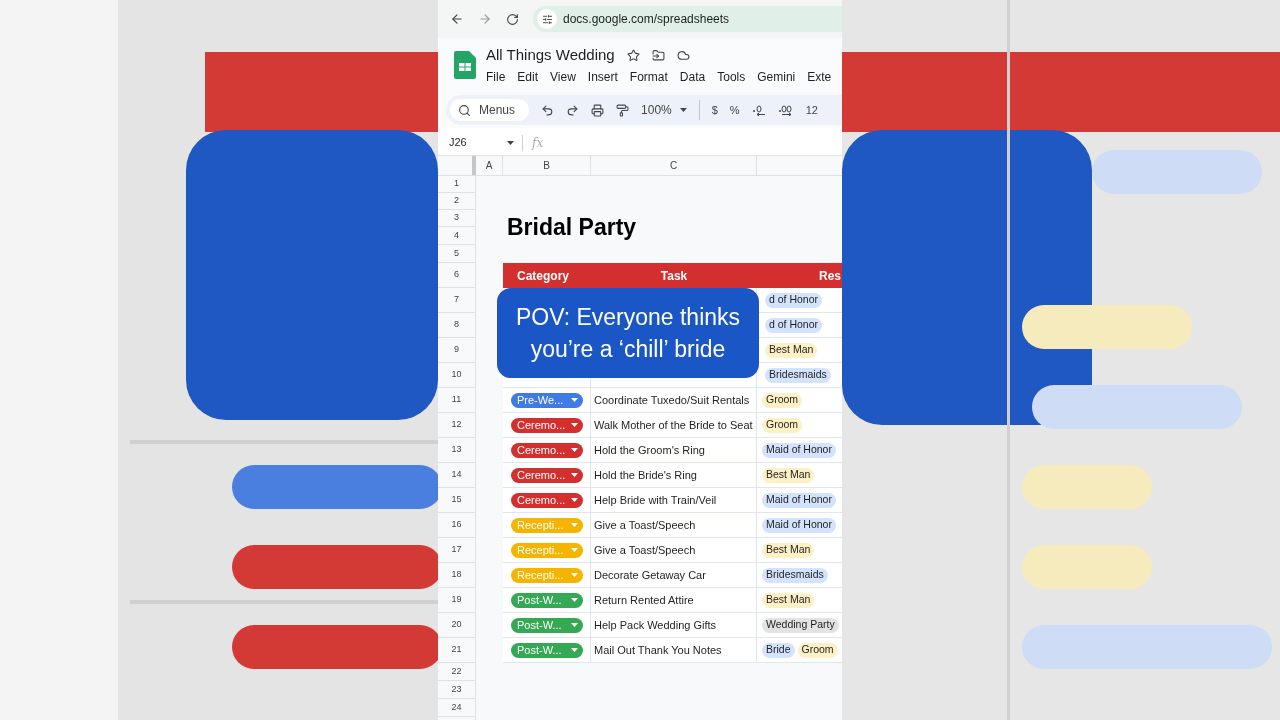 The image size is (1280, 720). Describe the element at coordinates (456, 400) in the screenshot. I see `row-number: 11` at that location.